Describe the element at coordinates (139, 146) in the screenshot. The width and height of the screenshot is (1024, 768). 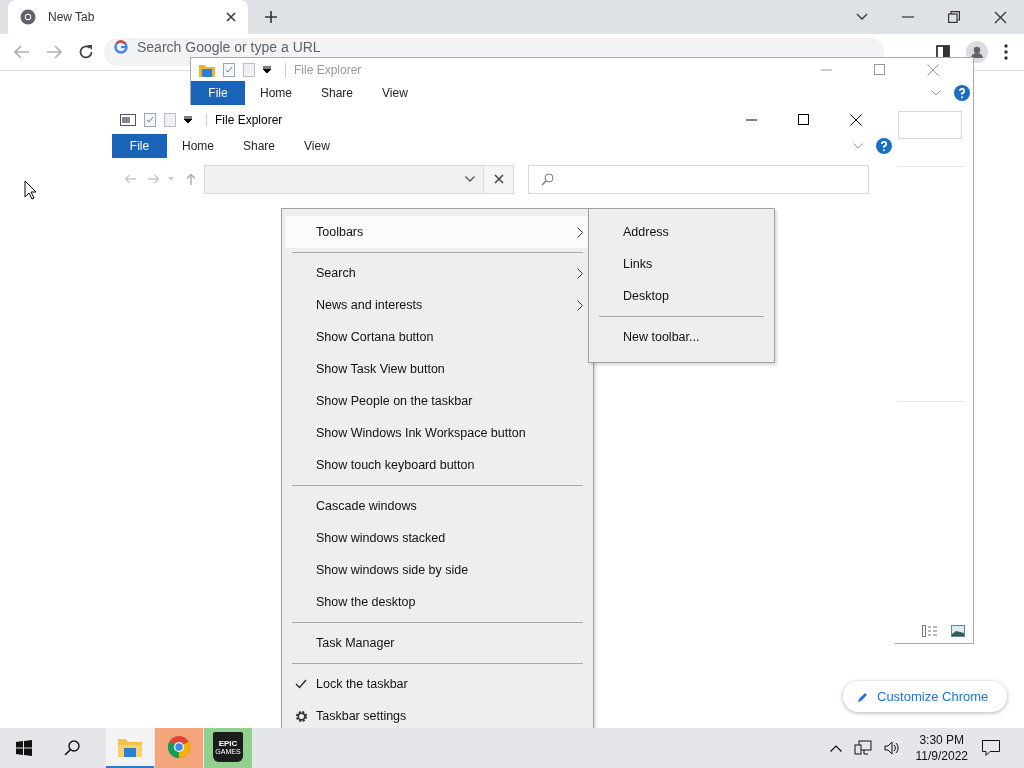
I see `file-menu-button: File` at that location.